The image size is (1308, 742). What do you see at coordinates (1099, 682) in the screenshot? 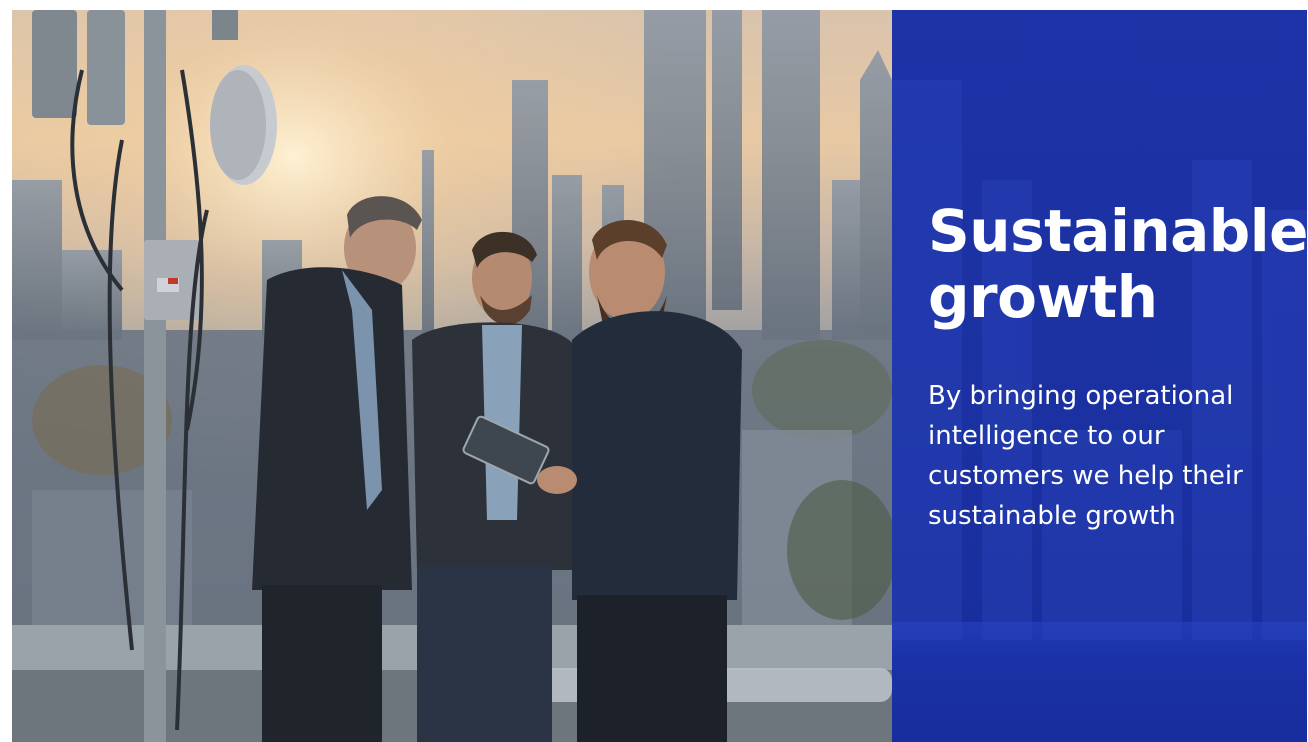
I see `panel-ledge-shade` at bounding box center [1099, 682].